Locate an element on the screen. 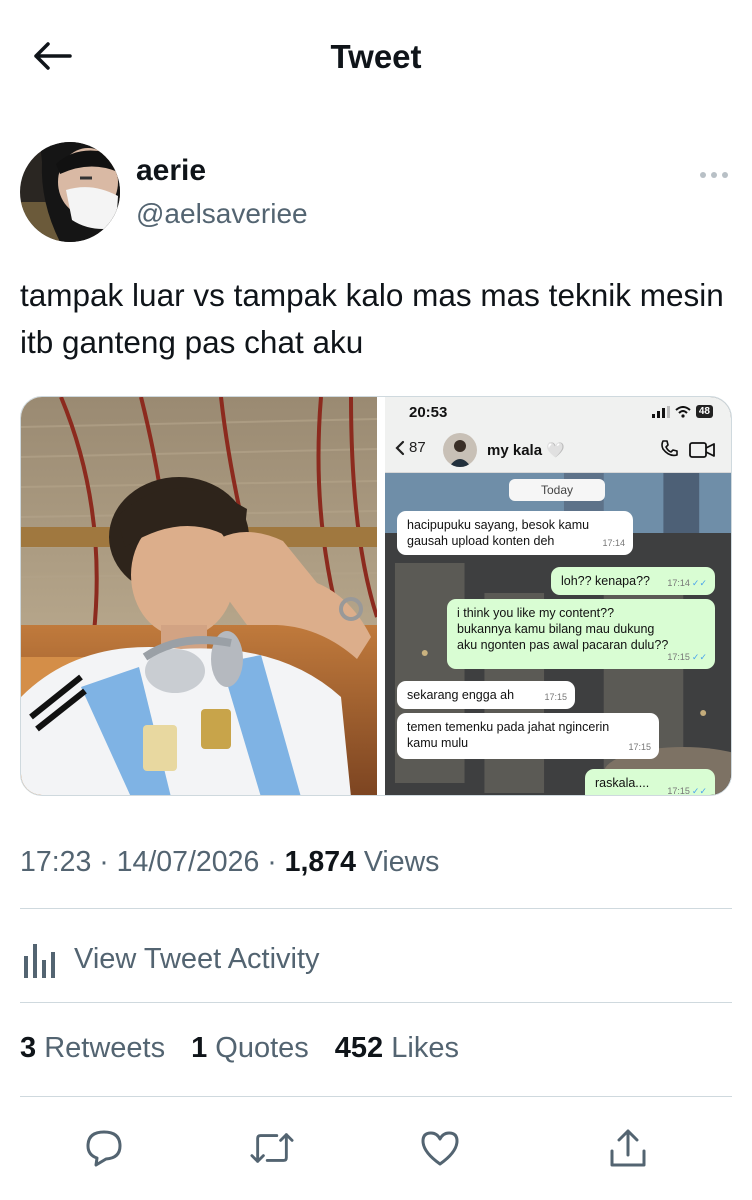  chevron-left-icon is located at coordinates (400, 447).